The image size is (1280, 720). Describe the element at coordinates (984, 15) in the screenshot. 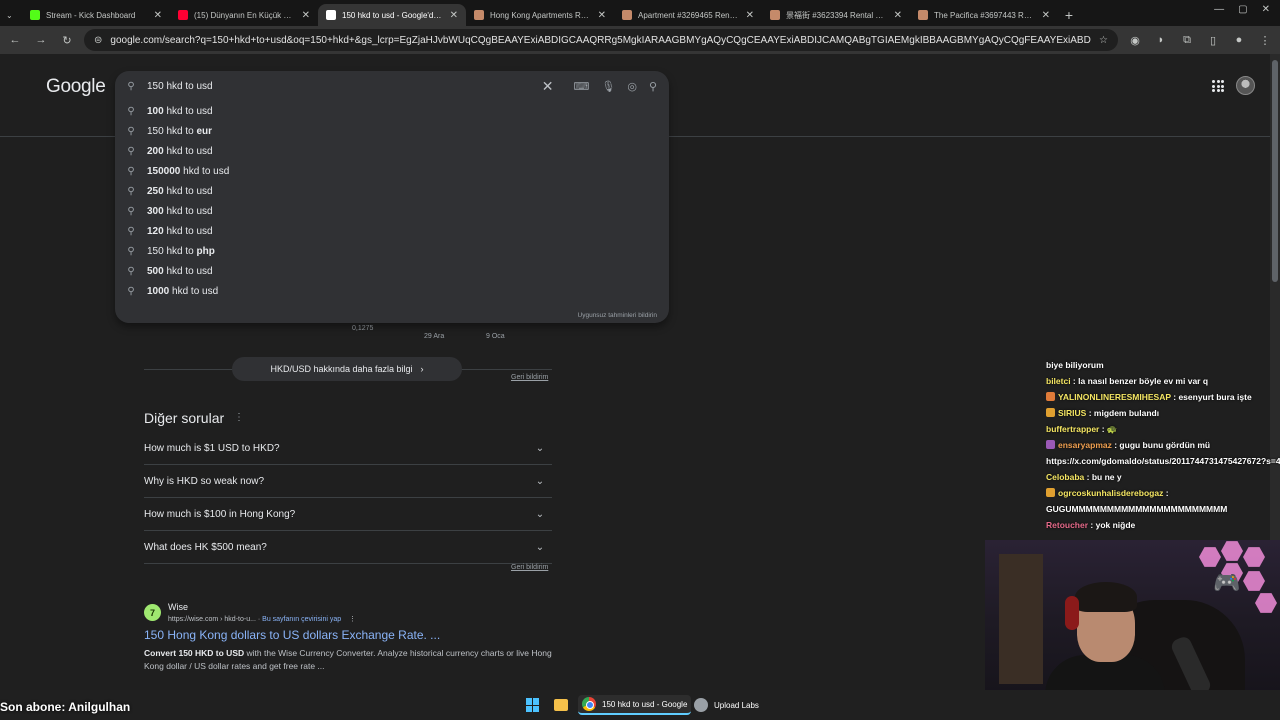

I see `browser-tab: The Pacifica #3697443 Rental P ✕` at that location.